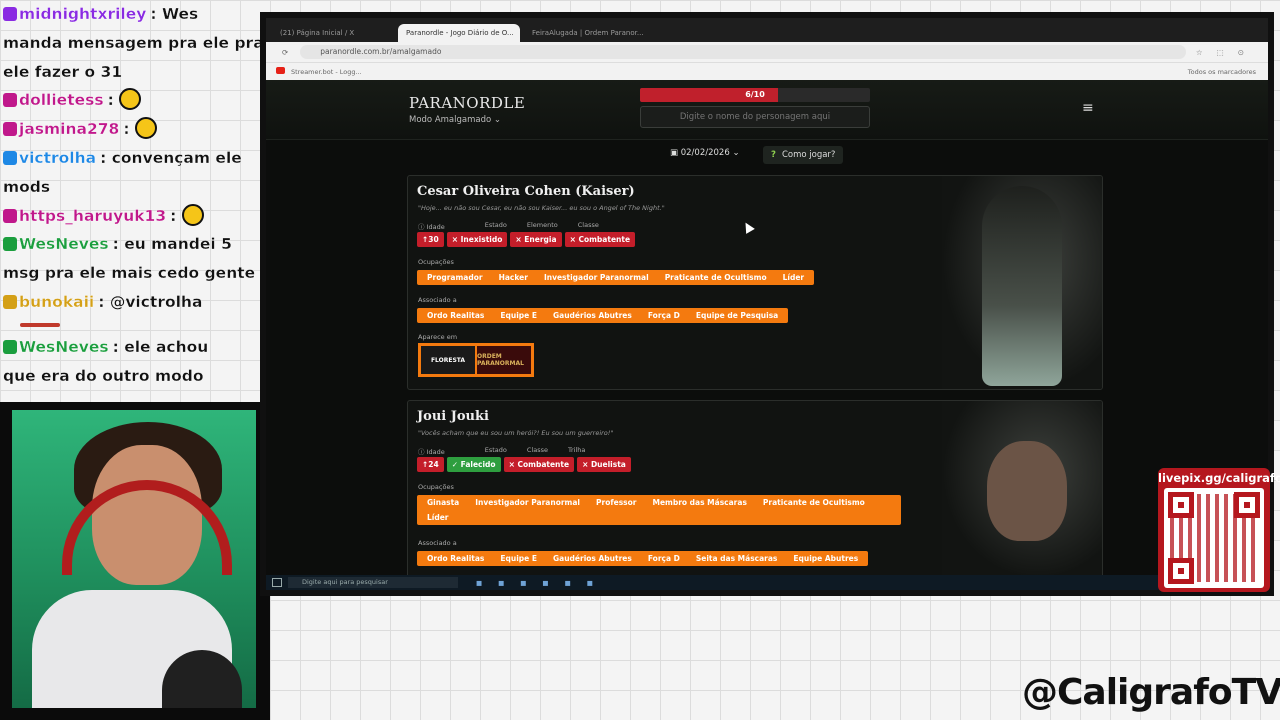 Image resolution: width=1280 pixels, height=720 pixels. Describe the element at coordinates (1181, 505) in the screenshot. I see `qr-finder` at that location.